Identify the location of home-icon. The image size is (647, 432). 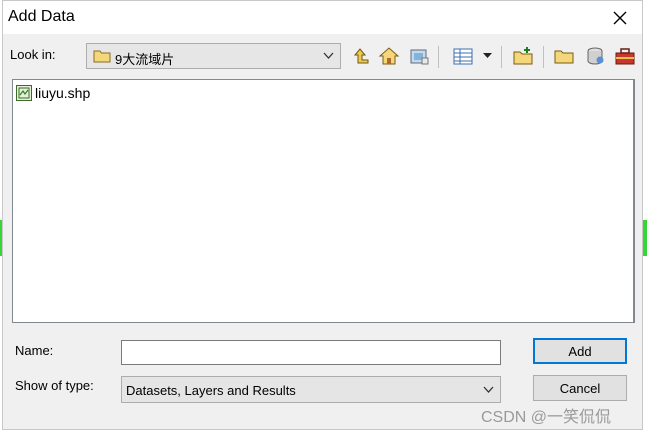
(389, 56).